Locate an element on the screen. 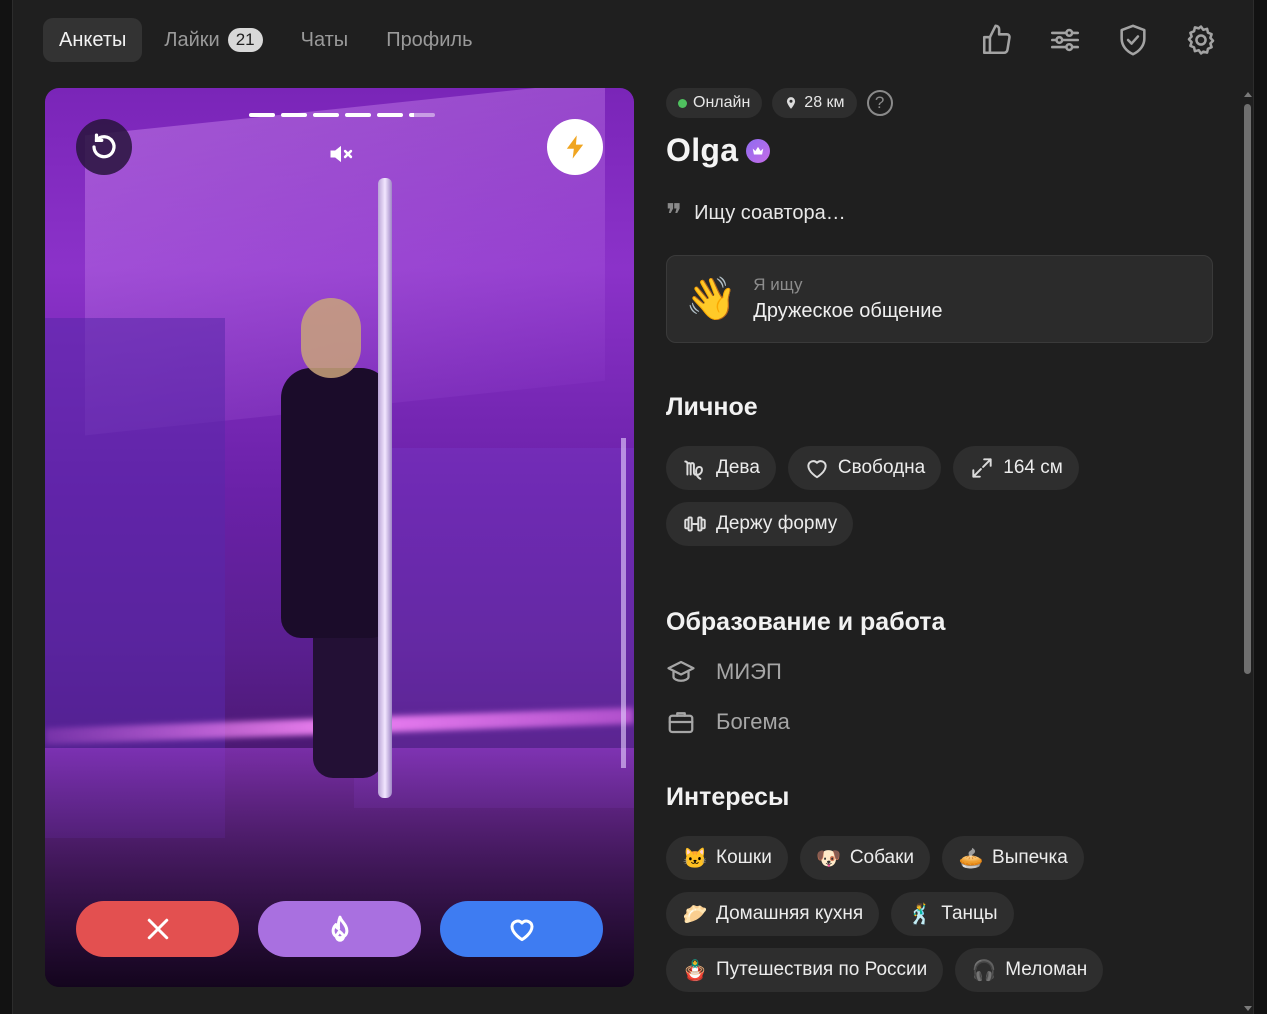 This screenshot has height=1014, width=1267. crown-icon is located at coordinates (758, 150).